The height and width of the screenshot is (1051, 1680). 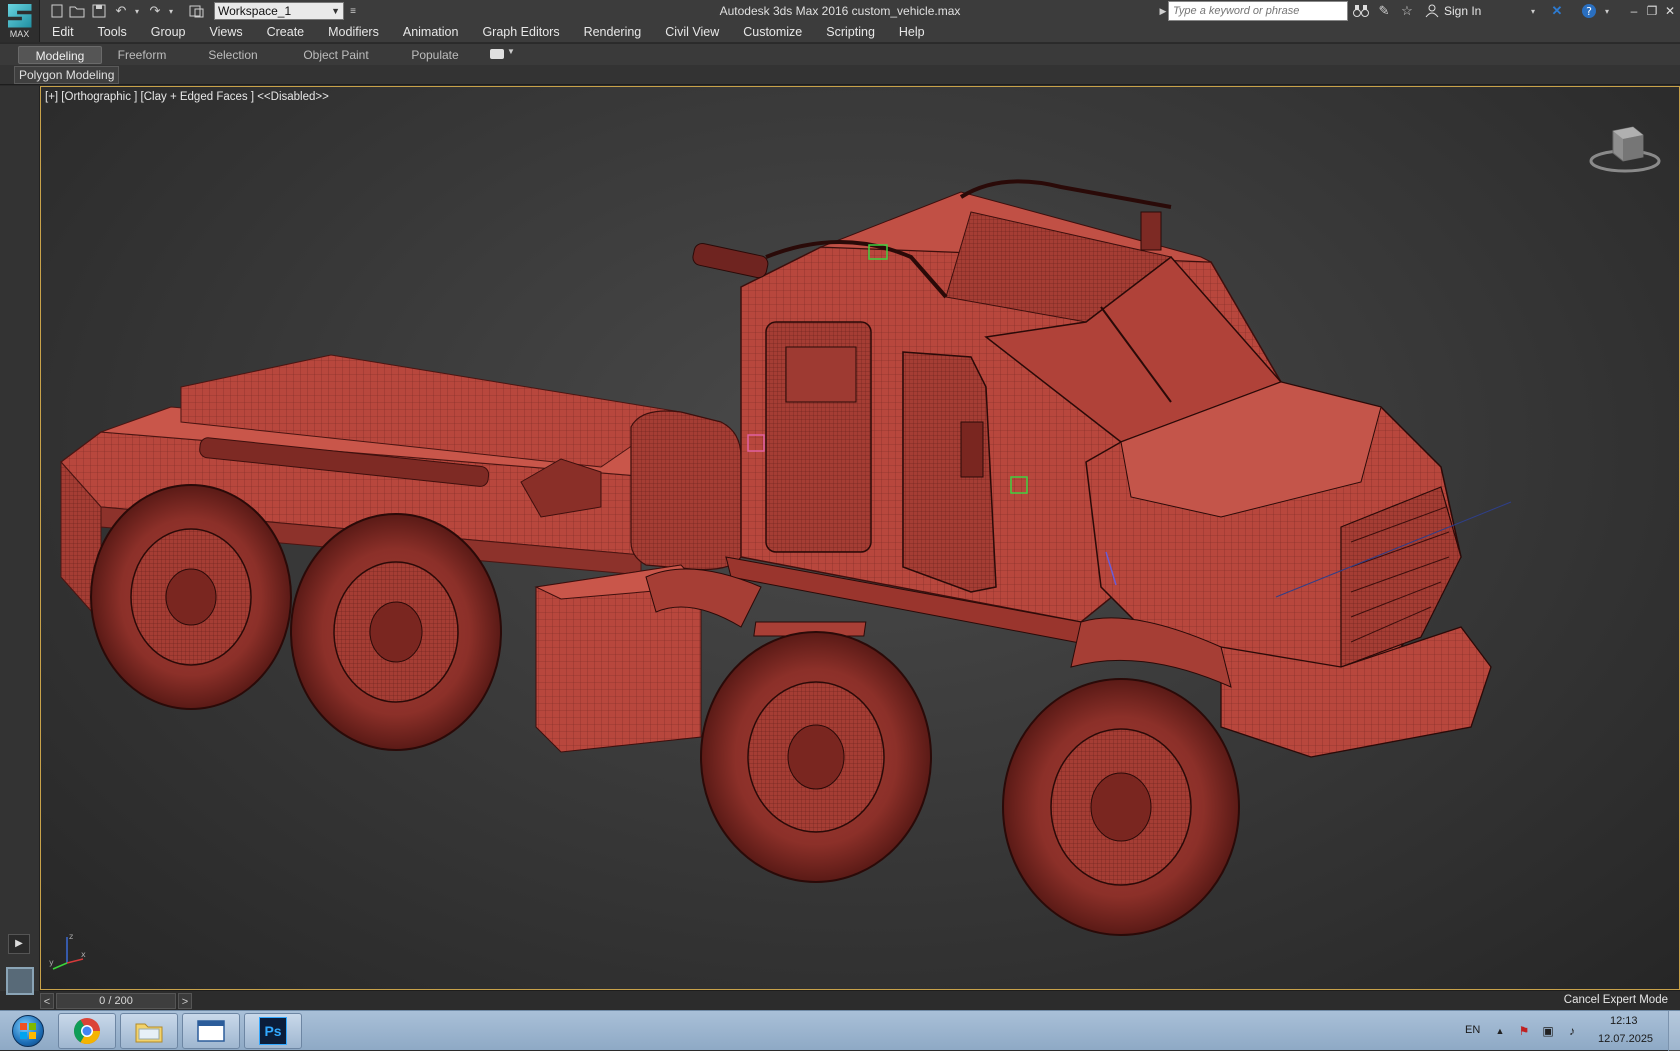 I want to click on taskbar-photoshop: Ps, so click(x=273, y=1031).